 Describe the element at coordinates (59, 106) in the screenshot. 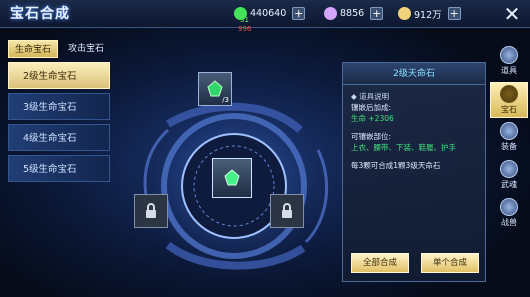

I see `list-item-level-3: 3级生命宝石` at that location.